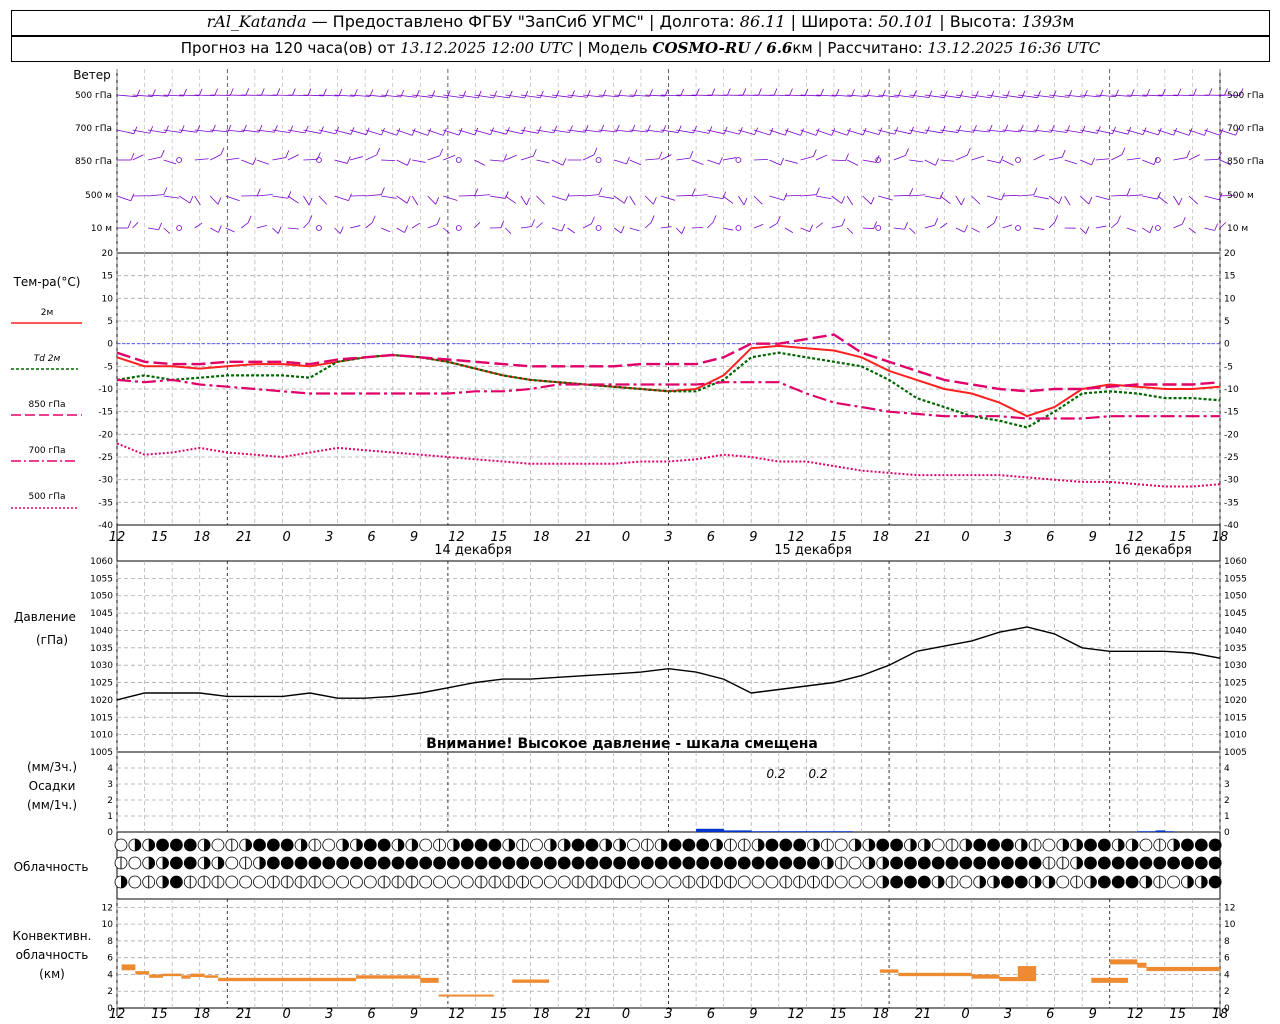  I want to click on hour-tick-label: 18, so click(541, 537).